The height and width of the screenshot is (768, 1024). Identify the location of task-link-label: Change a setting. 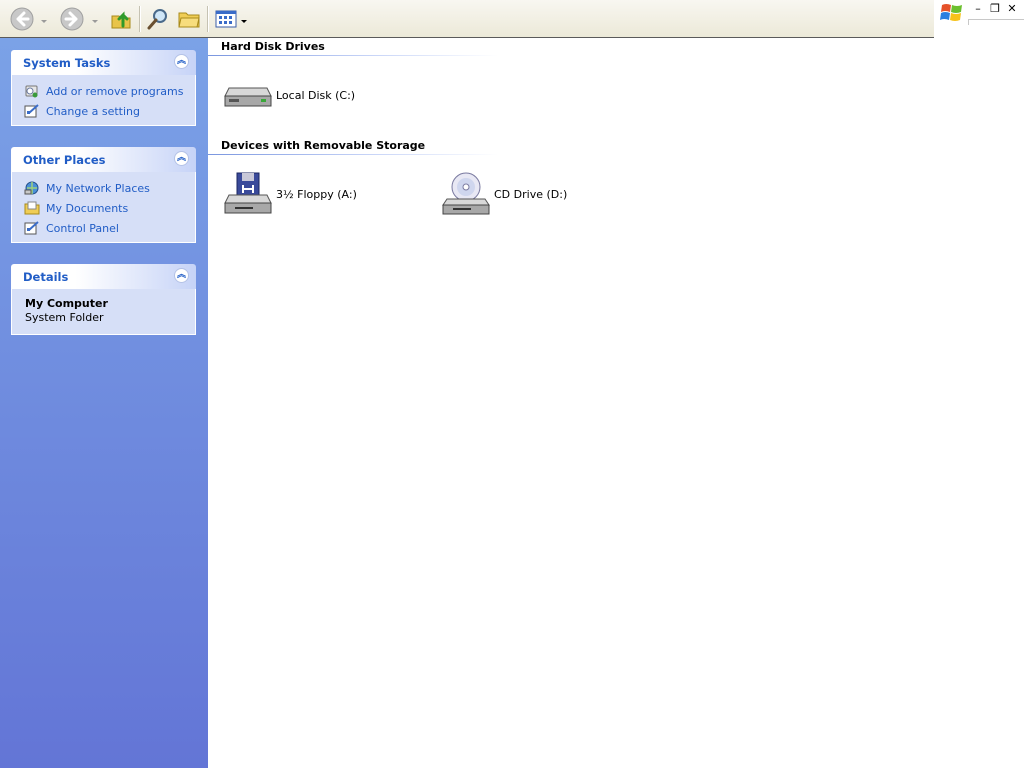
(93, 111).